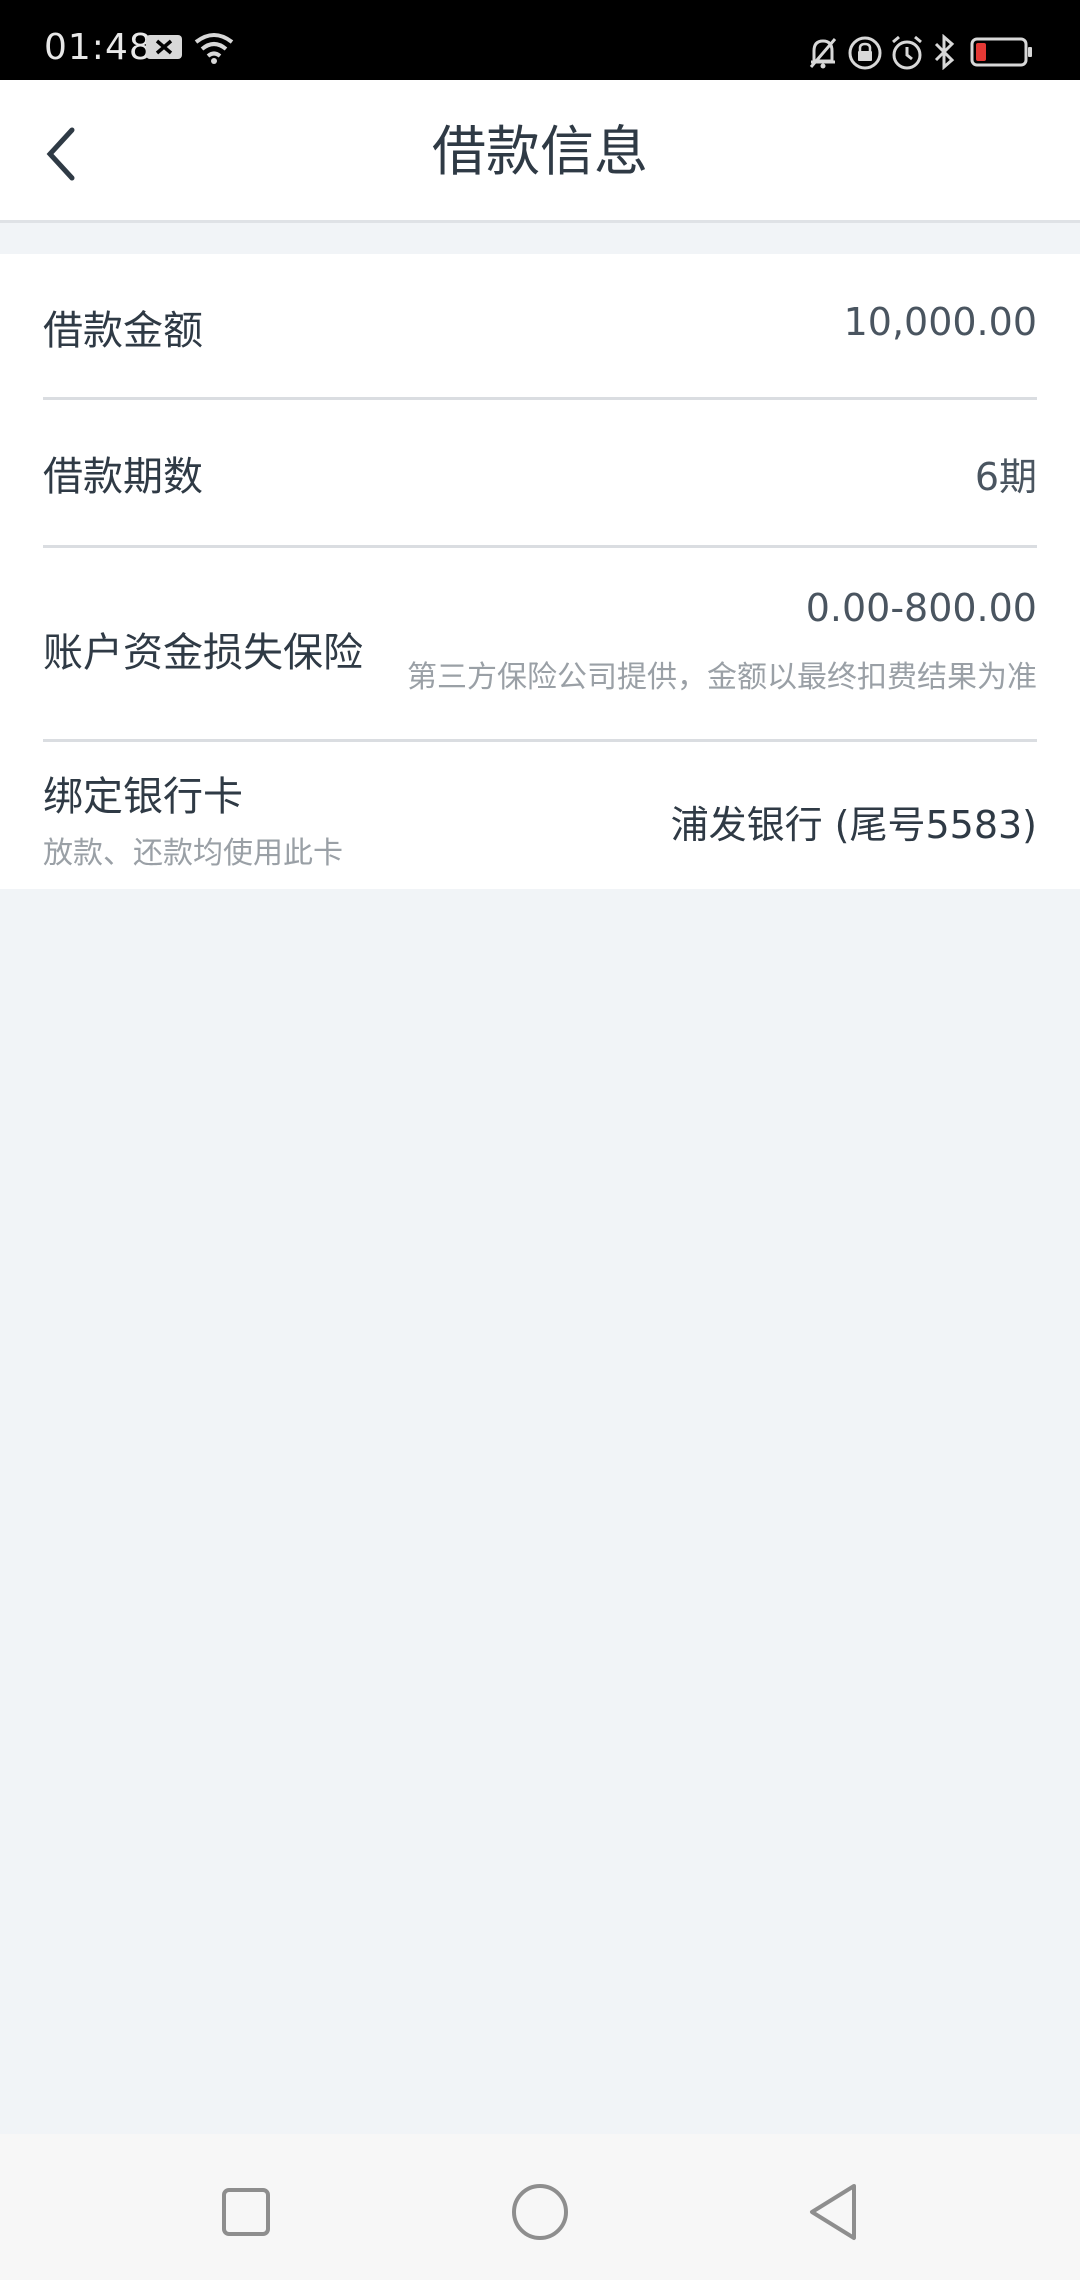  What do you see at coordinates (540, 40) in the screenshot?
I see `status-bar: 01:48` at bounding box center [540, 40].